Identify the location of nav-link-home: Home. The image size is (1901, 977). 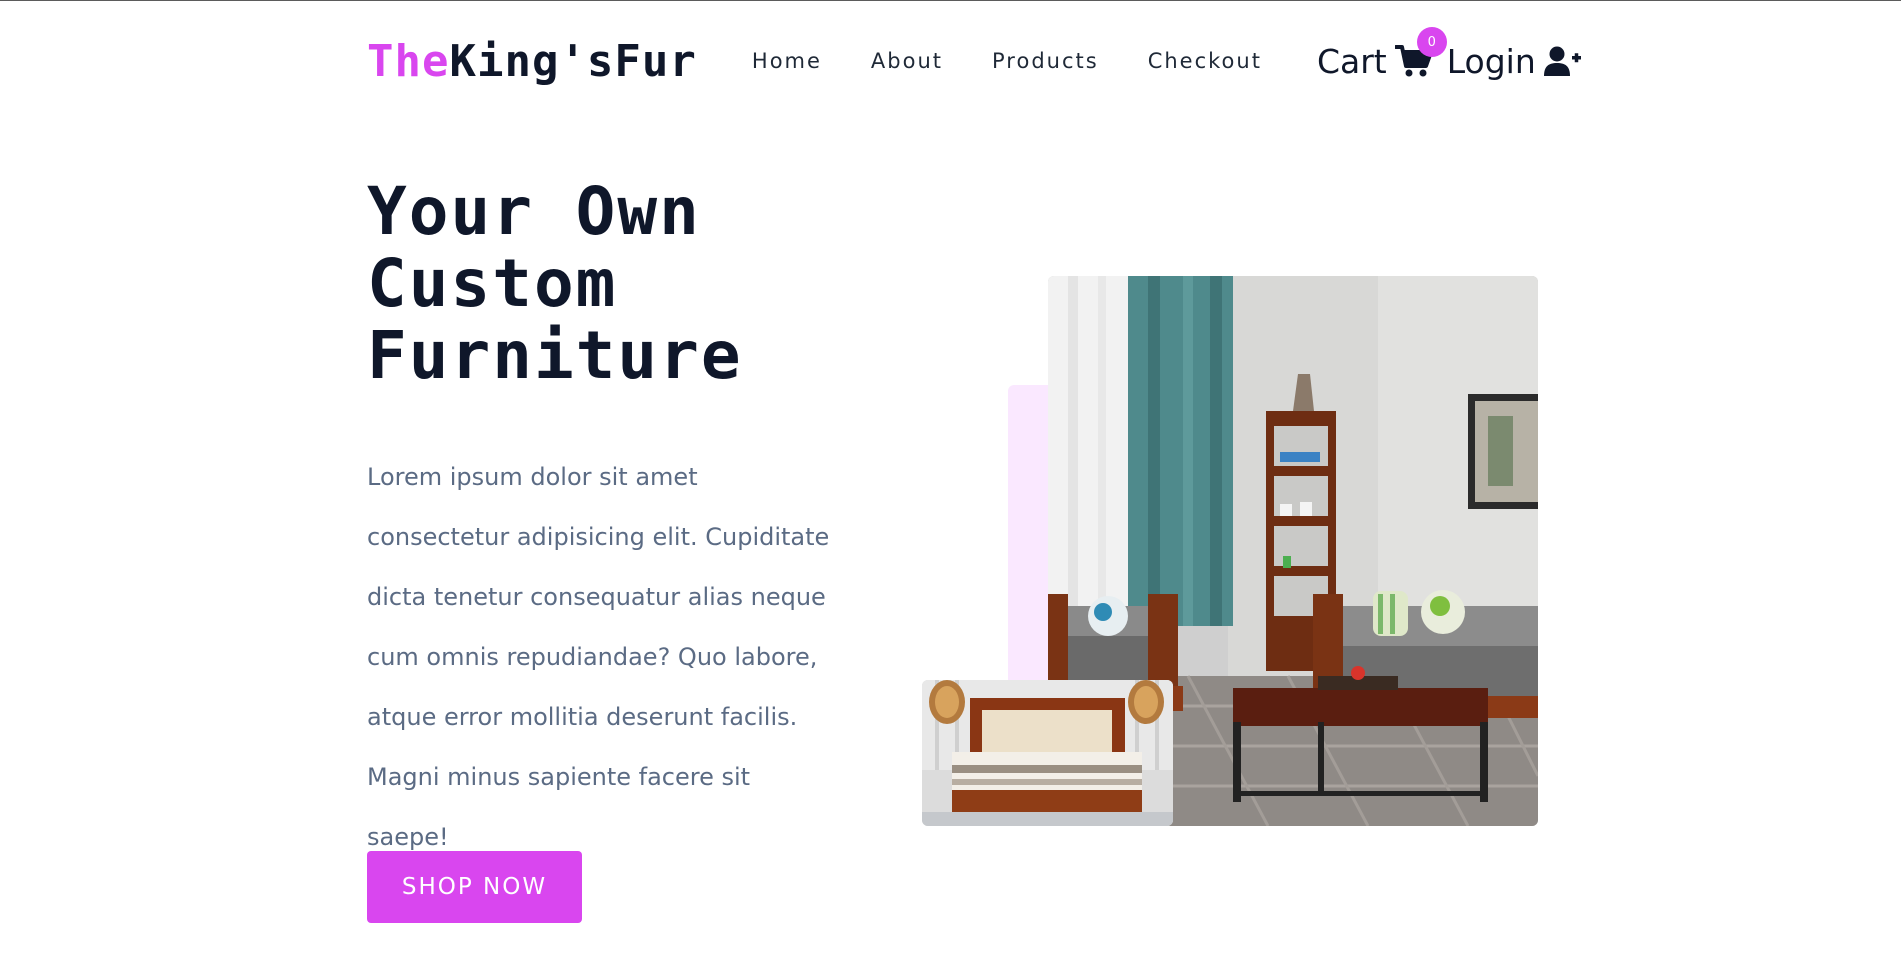
(787, 61).